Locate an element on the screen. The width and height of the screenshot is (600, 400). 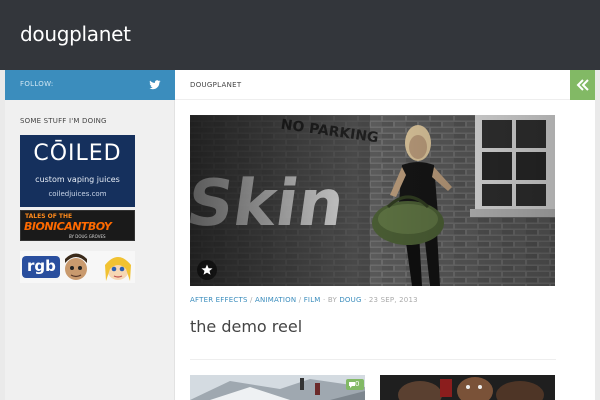
sidebar-collapse-button is located at coordinates (582, 85).